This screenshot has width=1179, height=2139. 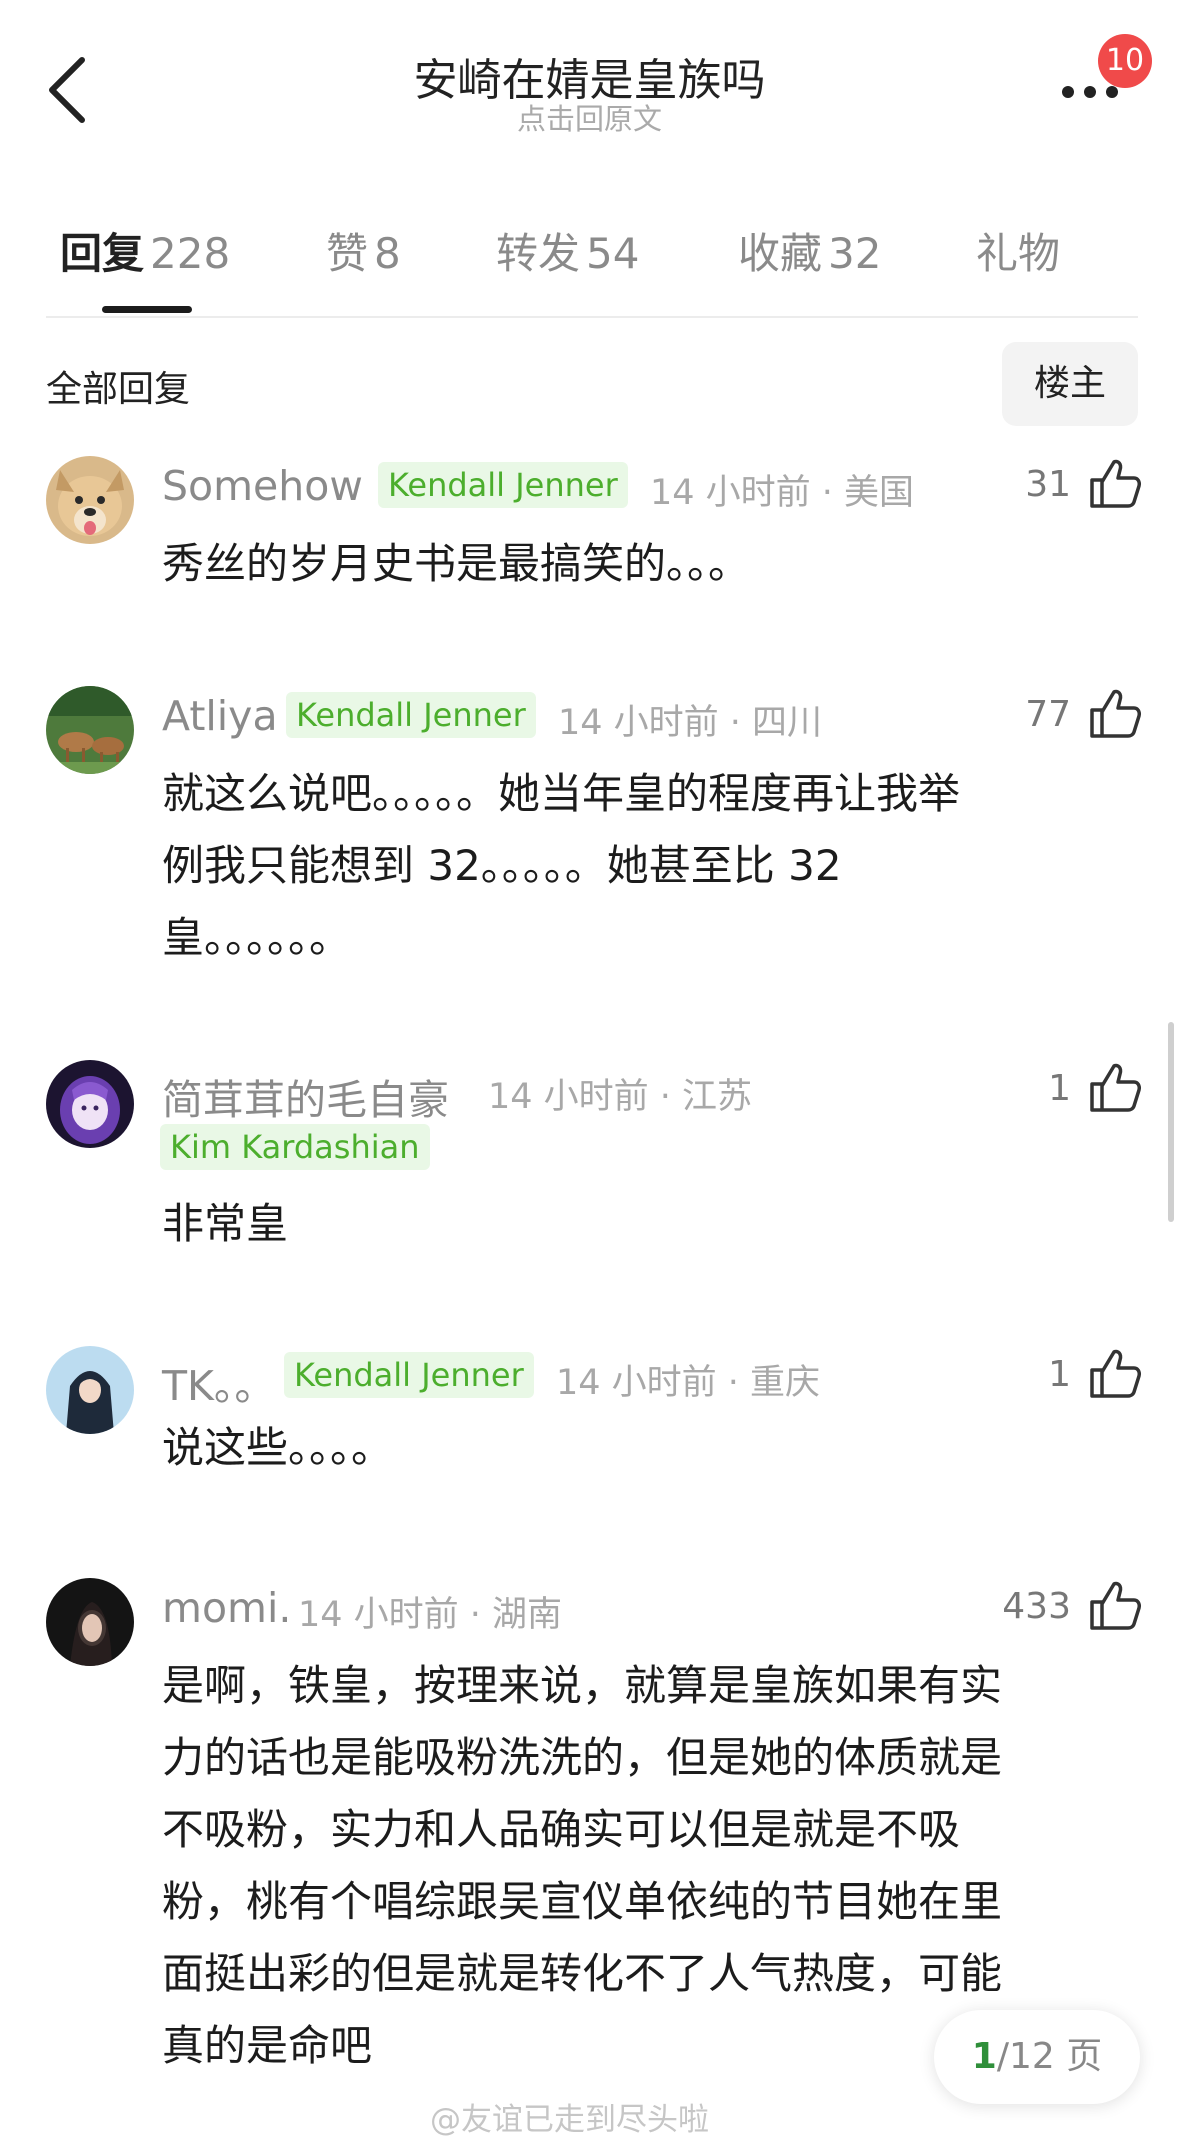 I want to click on tab-reposts: 转发 54, so click(x=567, y=250).